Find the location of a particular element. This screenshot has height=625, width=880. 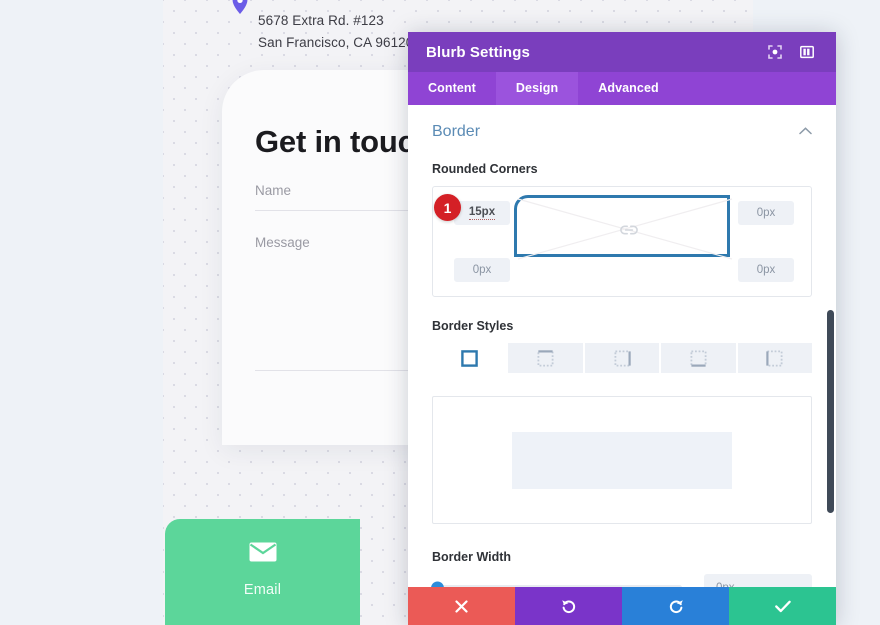

border-preview-box is located at coordinates (622, 460).